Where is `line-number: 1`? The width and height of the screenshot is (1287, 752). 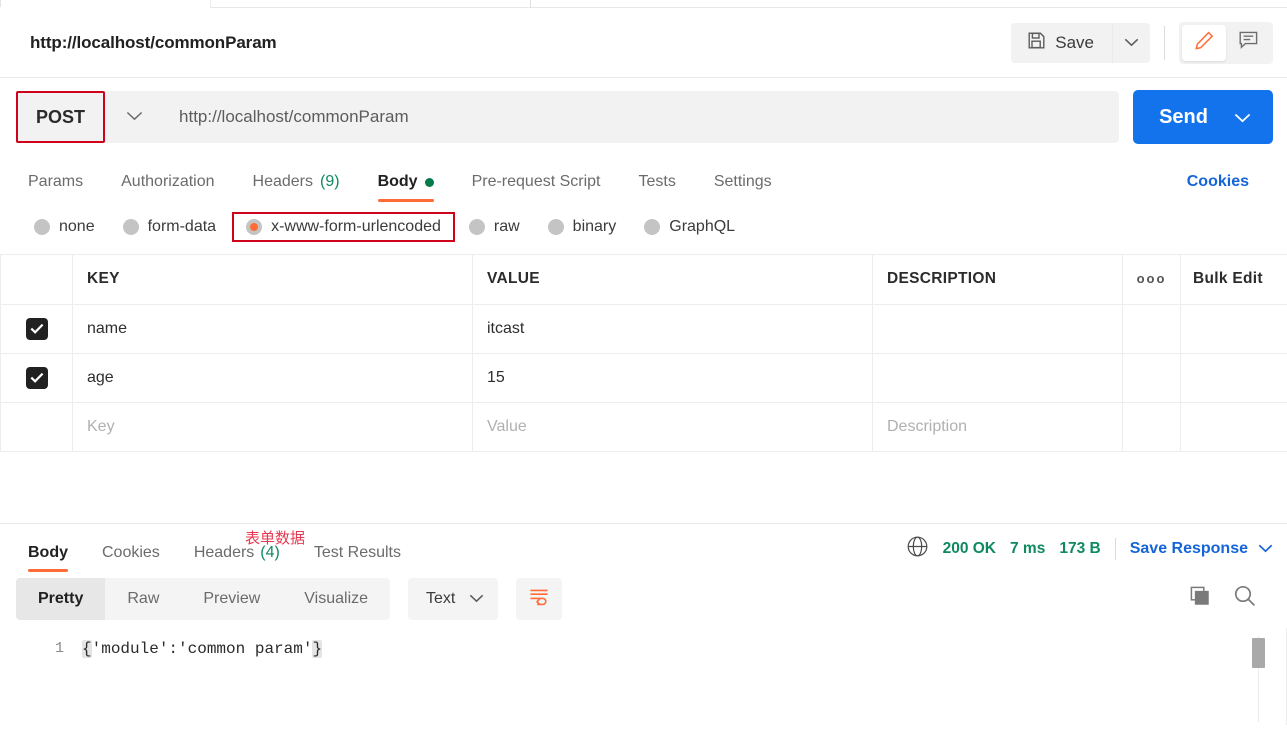 line-number: 1 is located at coordinates (59, 648).